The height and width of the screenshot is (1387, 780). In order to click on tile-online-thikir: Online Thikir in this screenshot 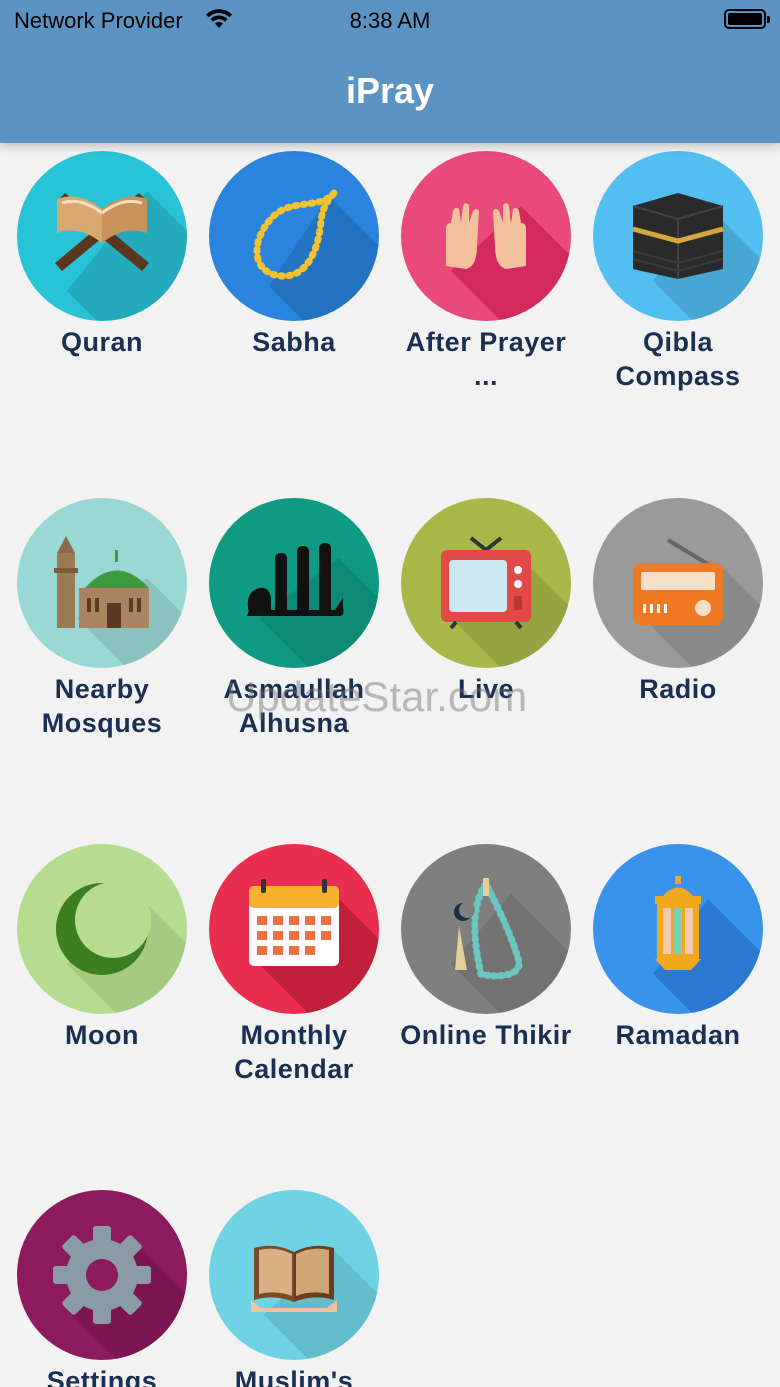, I will do `click(486, 948)`.